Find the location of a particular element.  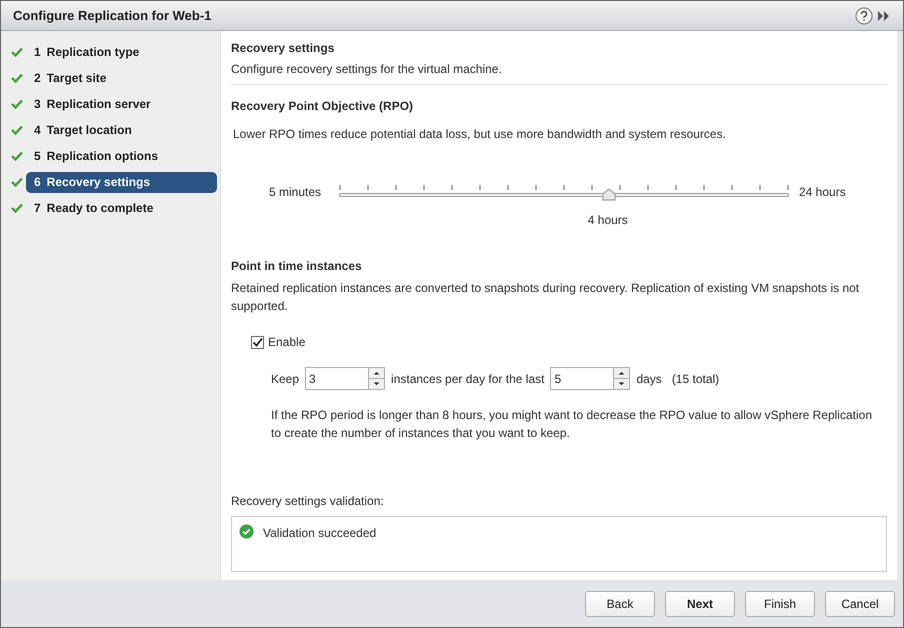

number-field: 3 is located at coordinates (337, 378).